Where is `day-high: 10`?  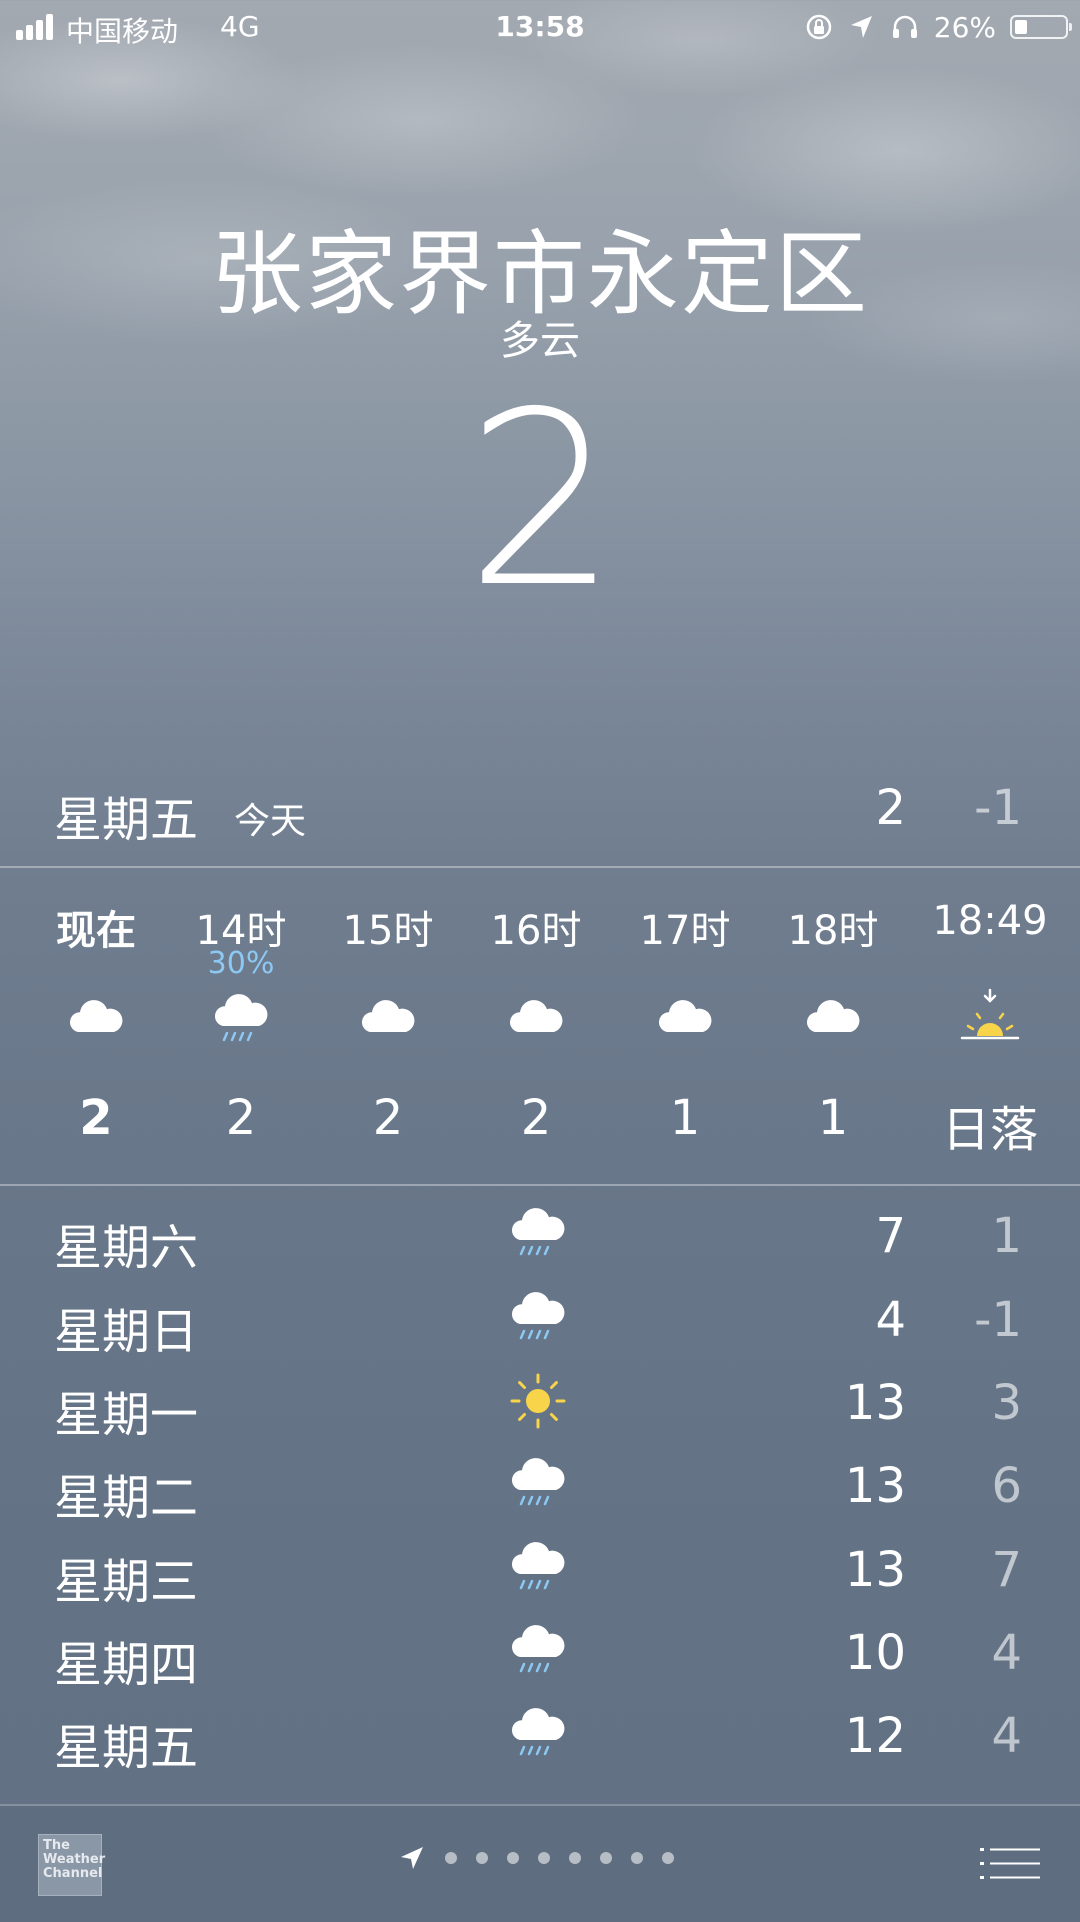 day-high: 10 is located at coordinates (875, 1653).